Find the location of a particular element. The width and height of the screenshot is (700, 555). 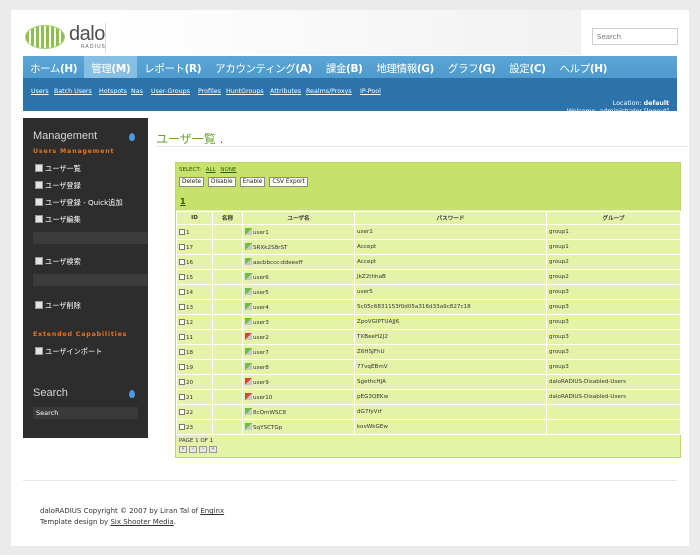

row-id: 12 is located at coordinates (190, 322).